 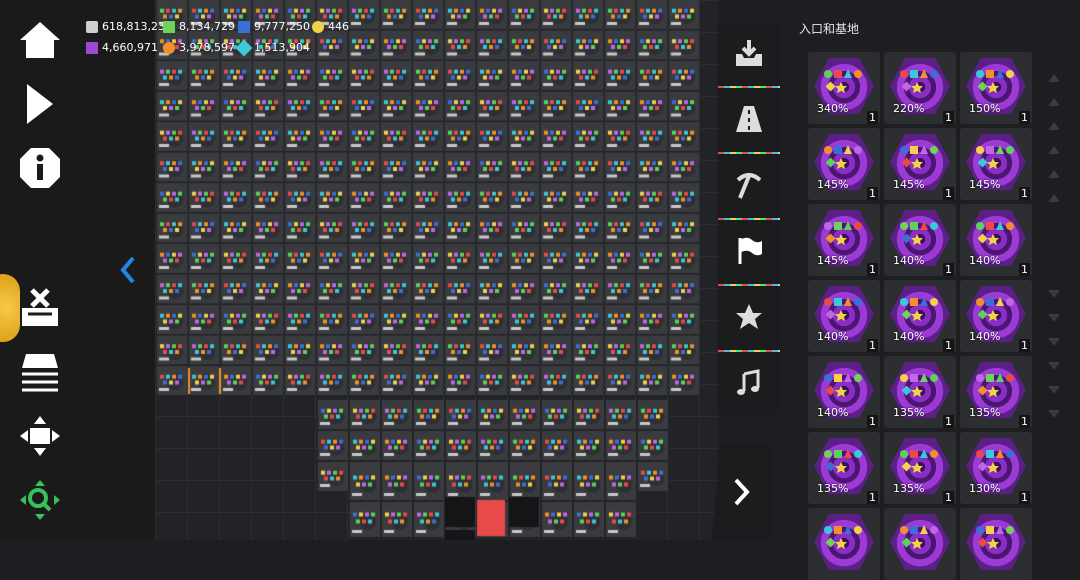 I want to click on tab-flag, so click(x=749, y=251).